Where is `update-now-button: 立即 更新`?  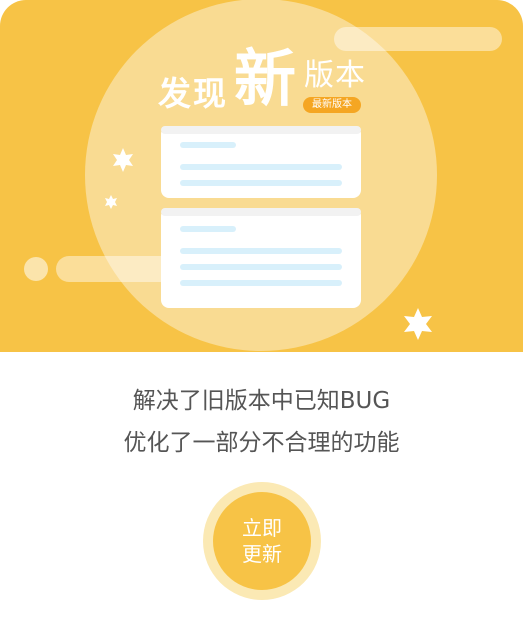
update-now-button: 立即 更新 is located at coordinates (262, 541).